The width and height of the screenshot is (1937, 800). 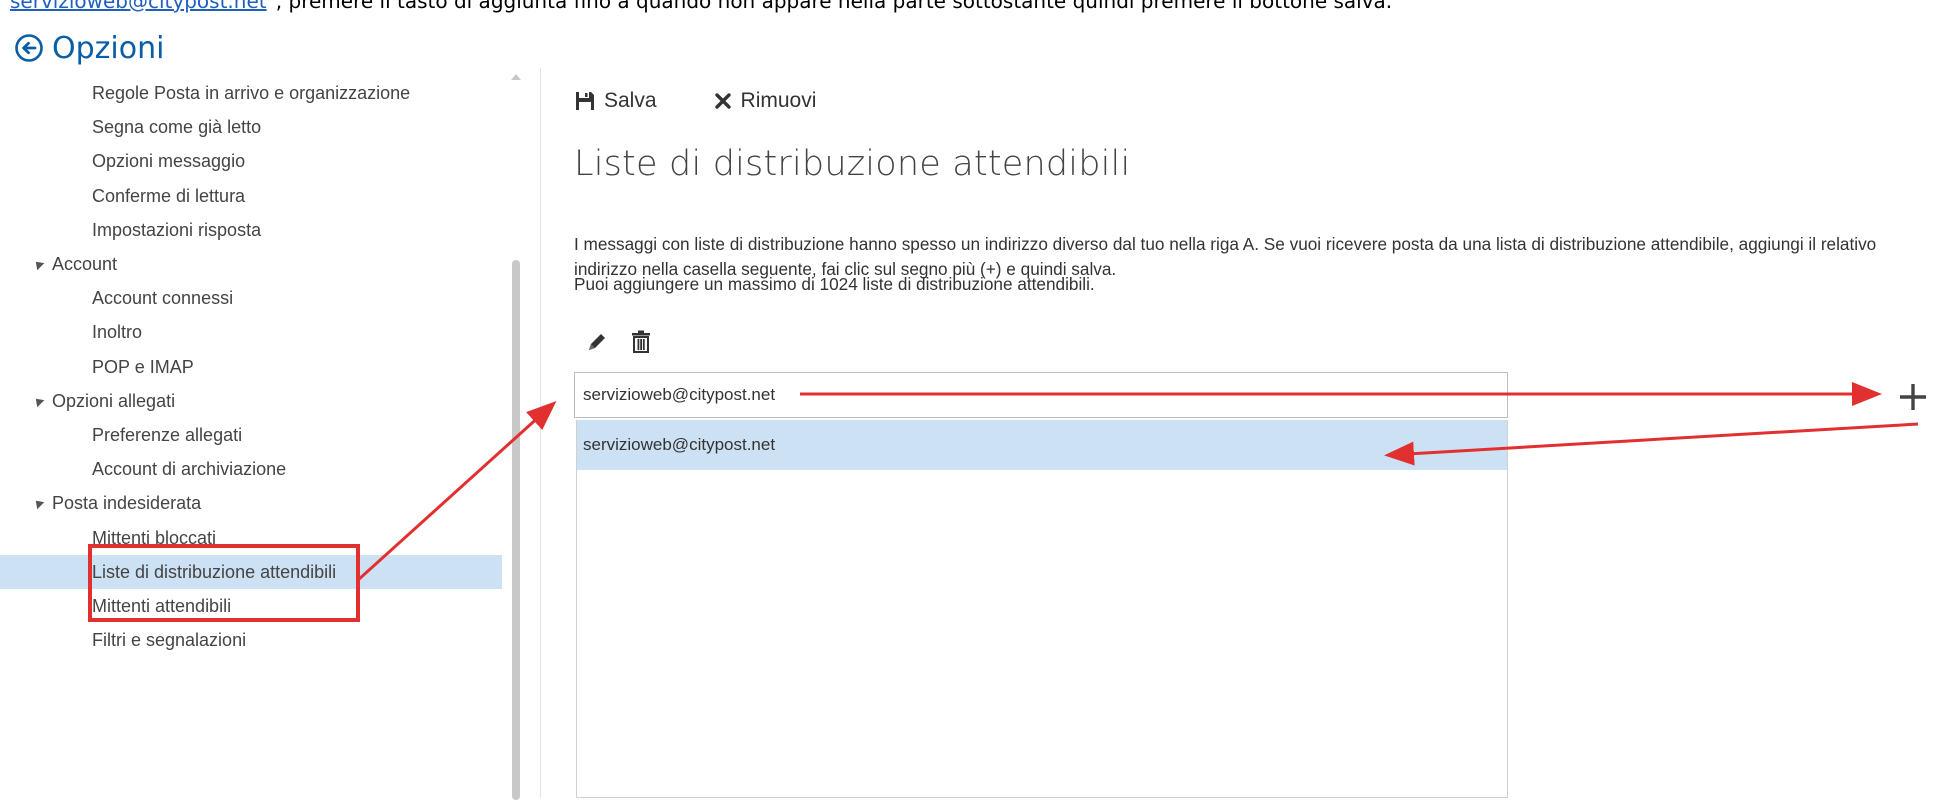 I want to click on save-button-label: Salva, so click(x=630, y=100).